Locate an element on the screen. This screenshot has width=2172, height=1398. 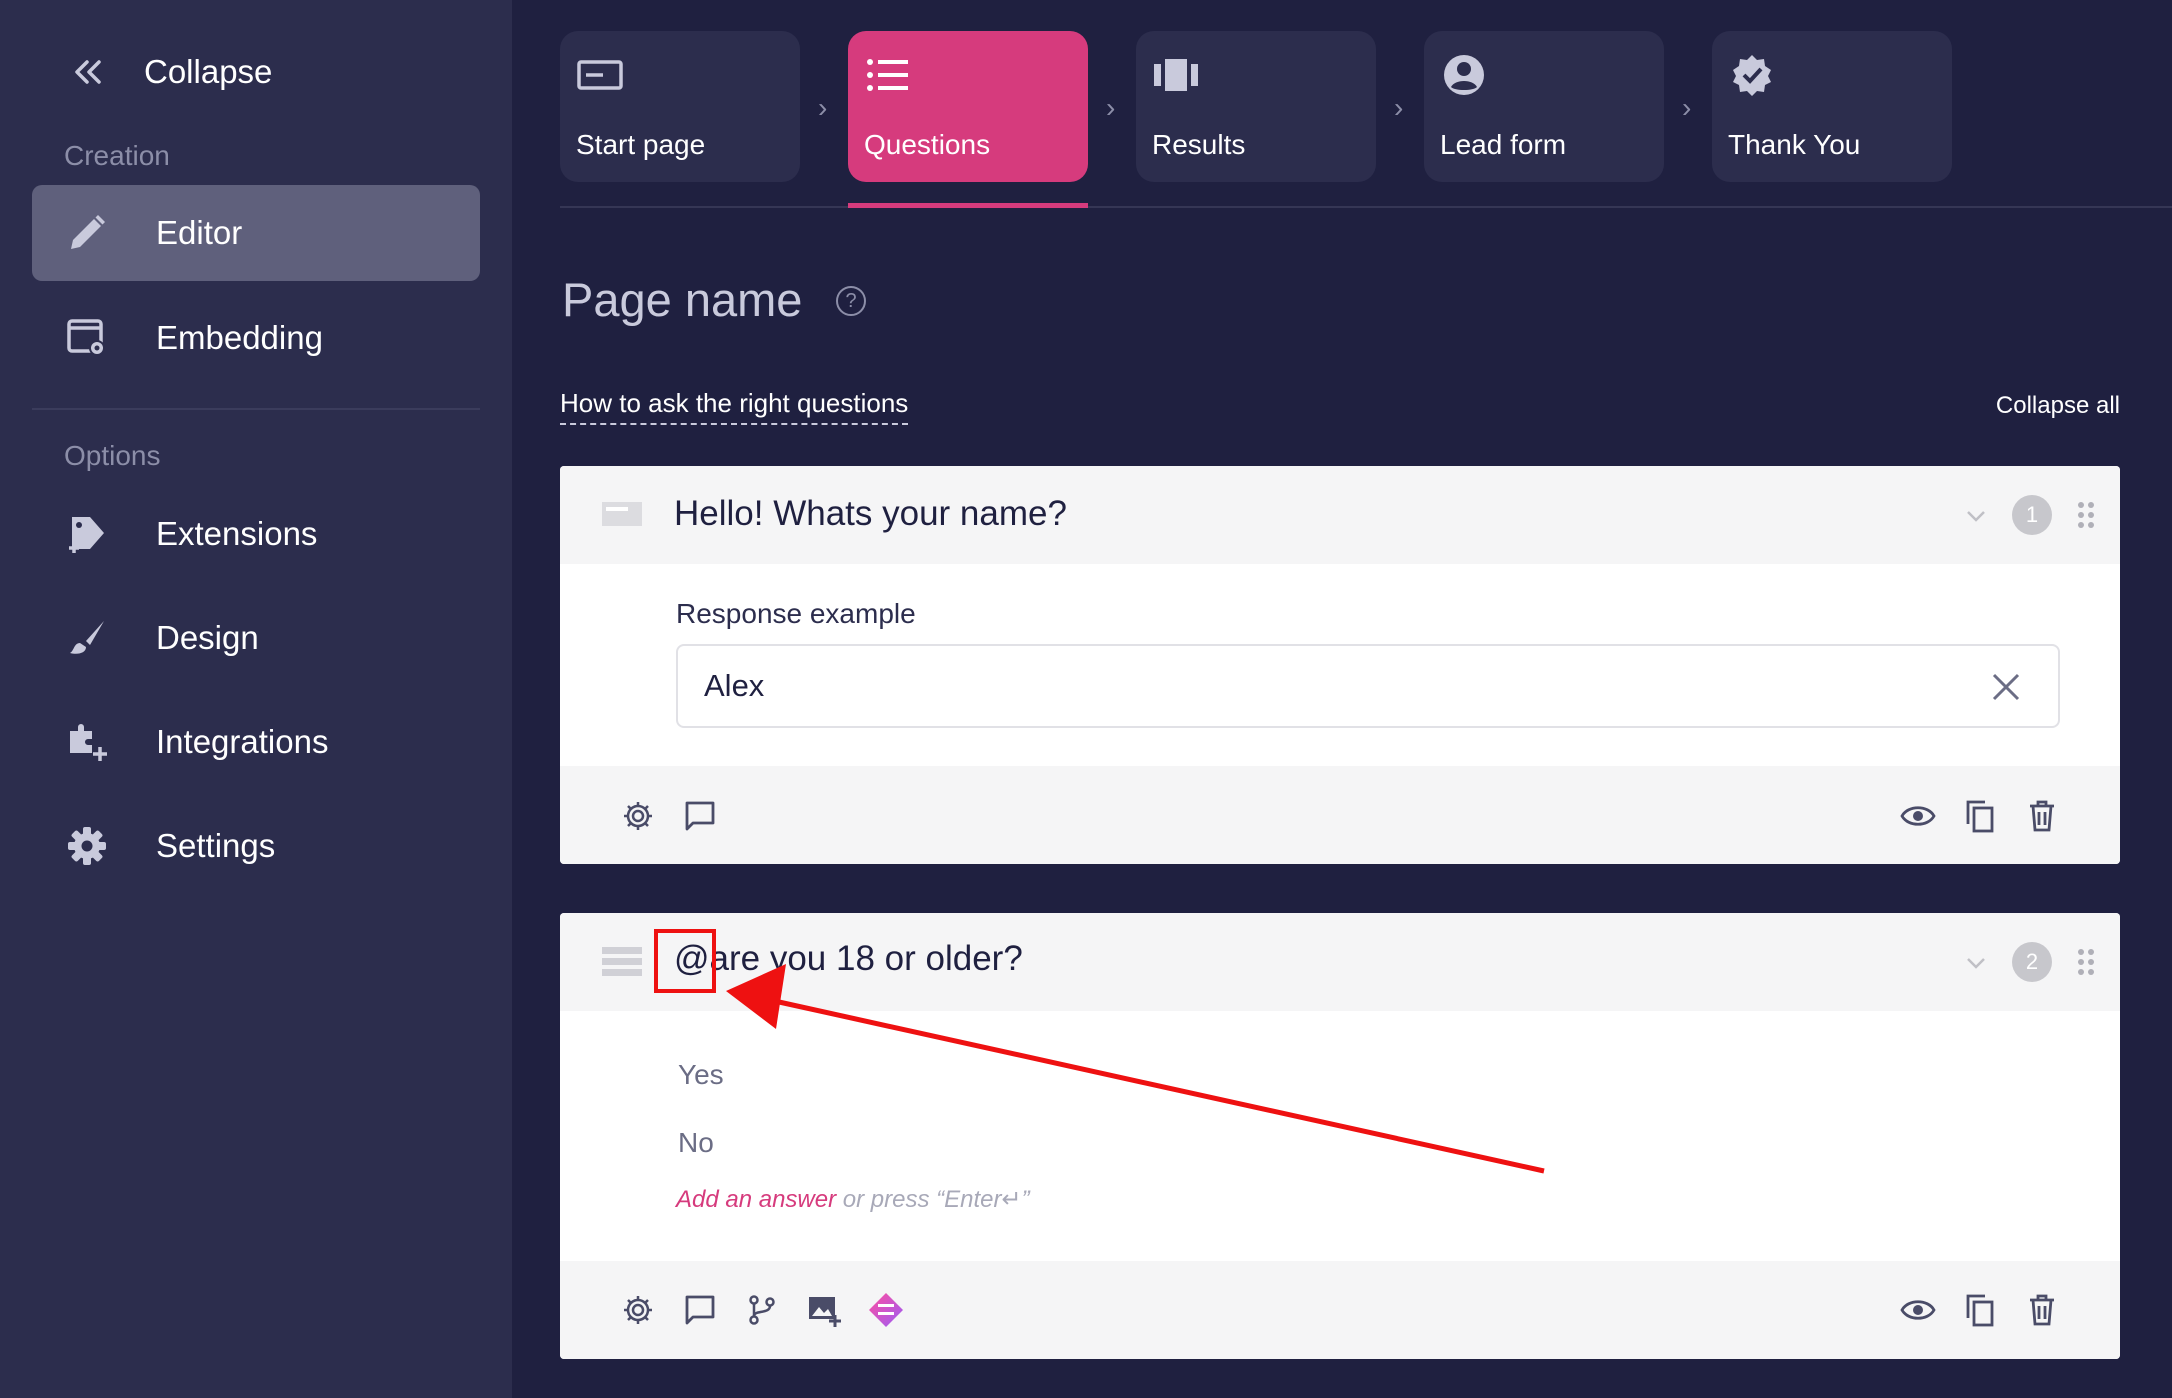
results-icon is located at coordinates (1176, 75).